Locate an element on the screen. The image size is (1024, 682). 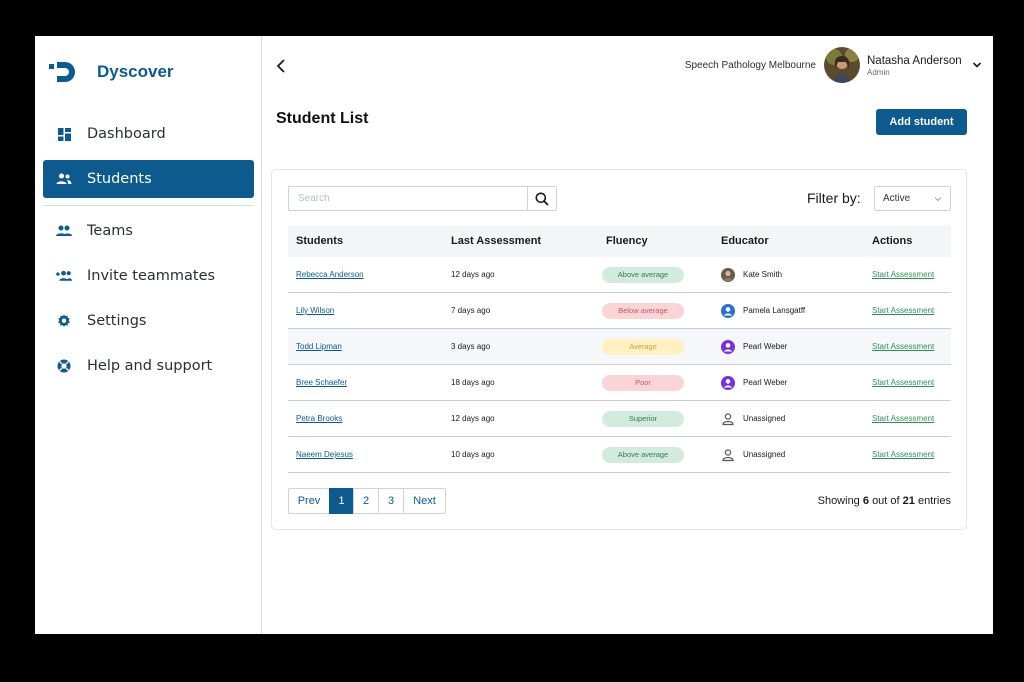
search-input is located at coordinates (407, 198).